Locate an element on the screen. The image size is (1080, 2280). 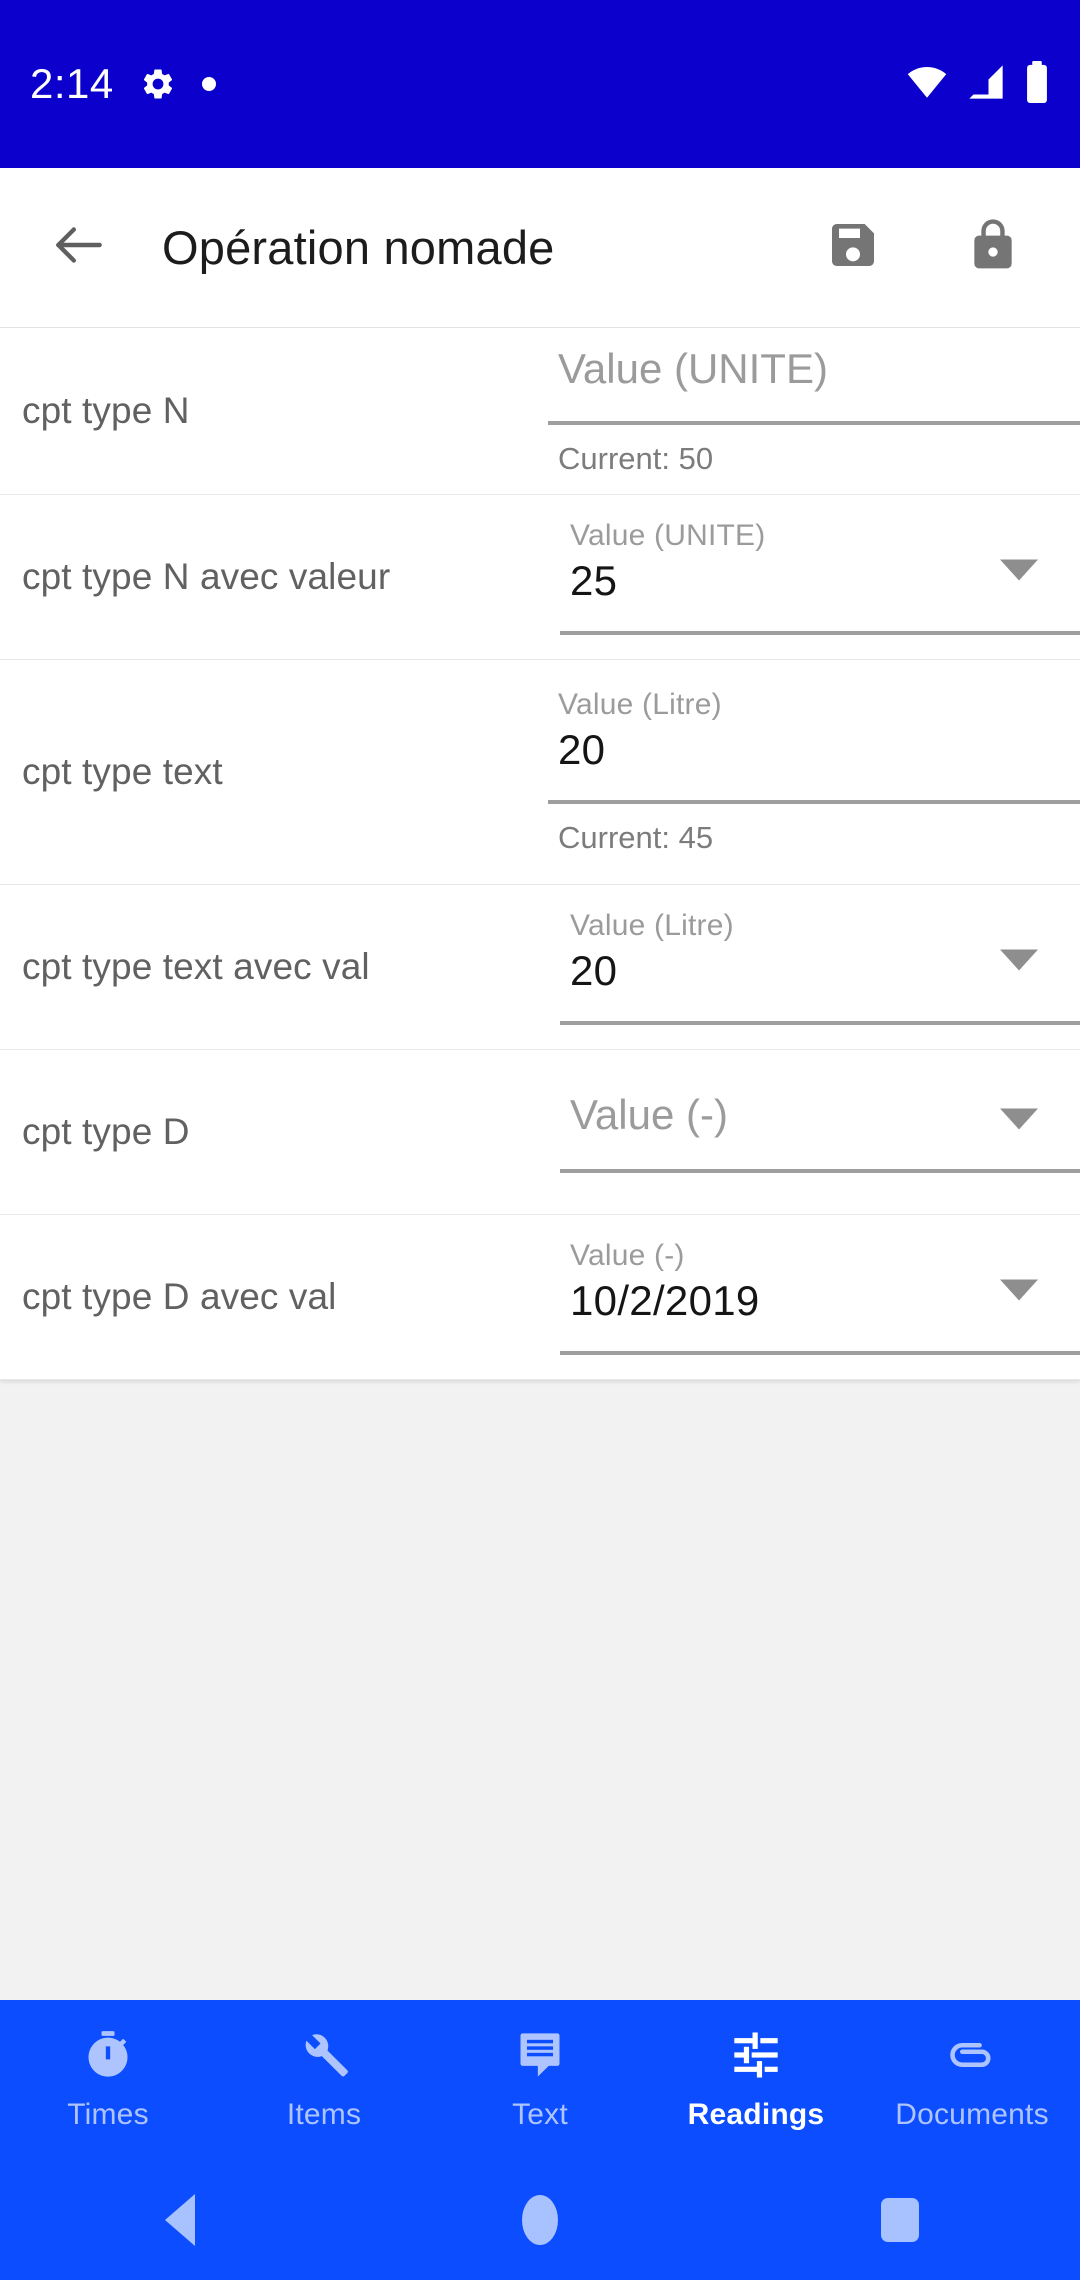
battery-icon is located at coordinates (1037, 84).